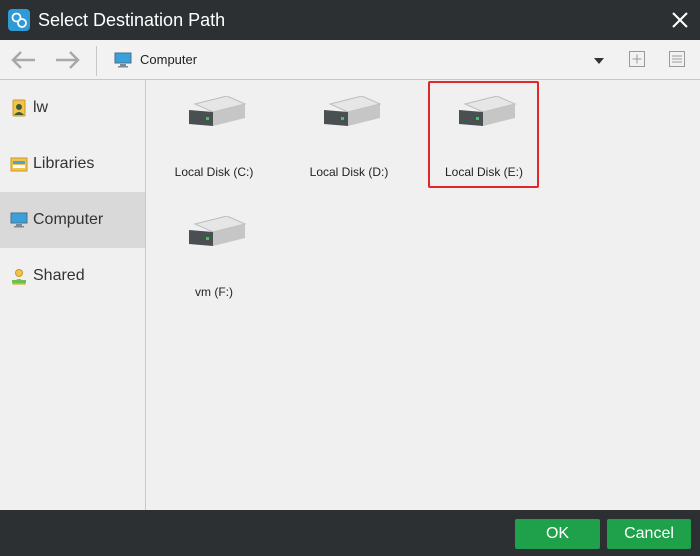 This screenshot has height=556, width=700. I want to click on back-button, so click(24, 60).